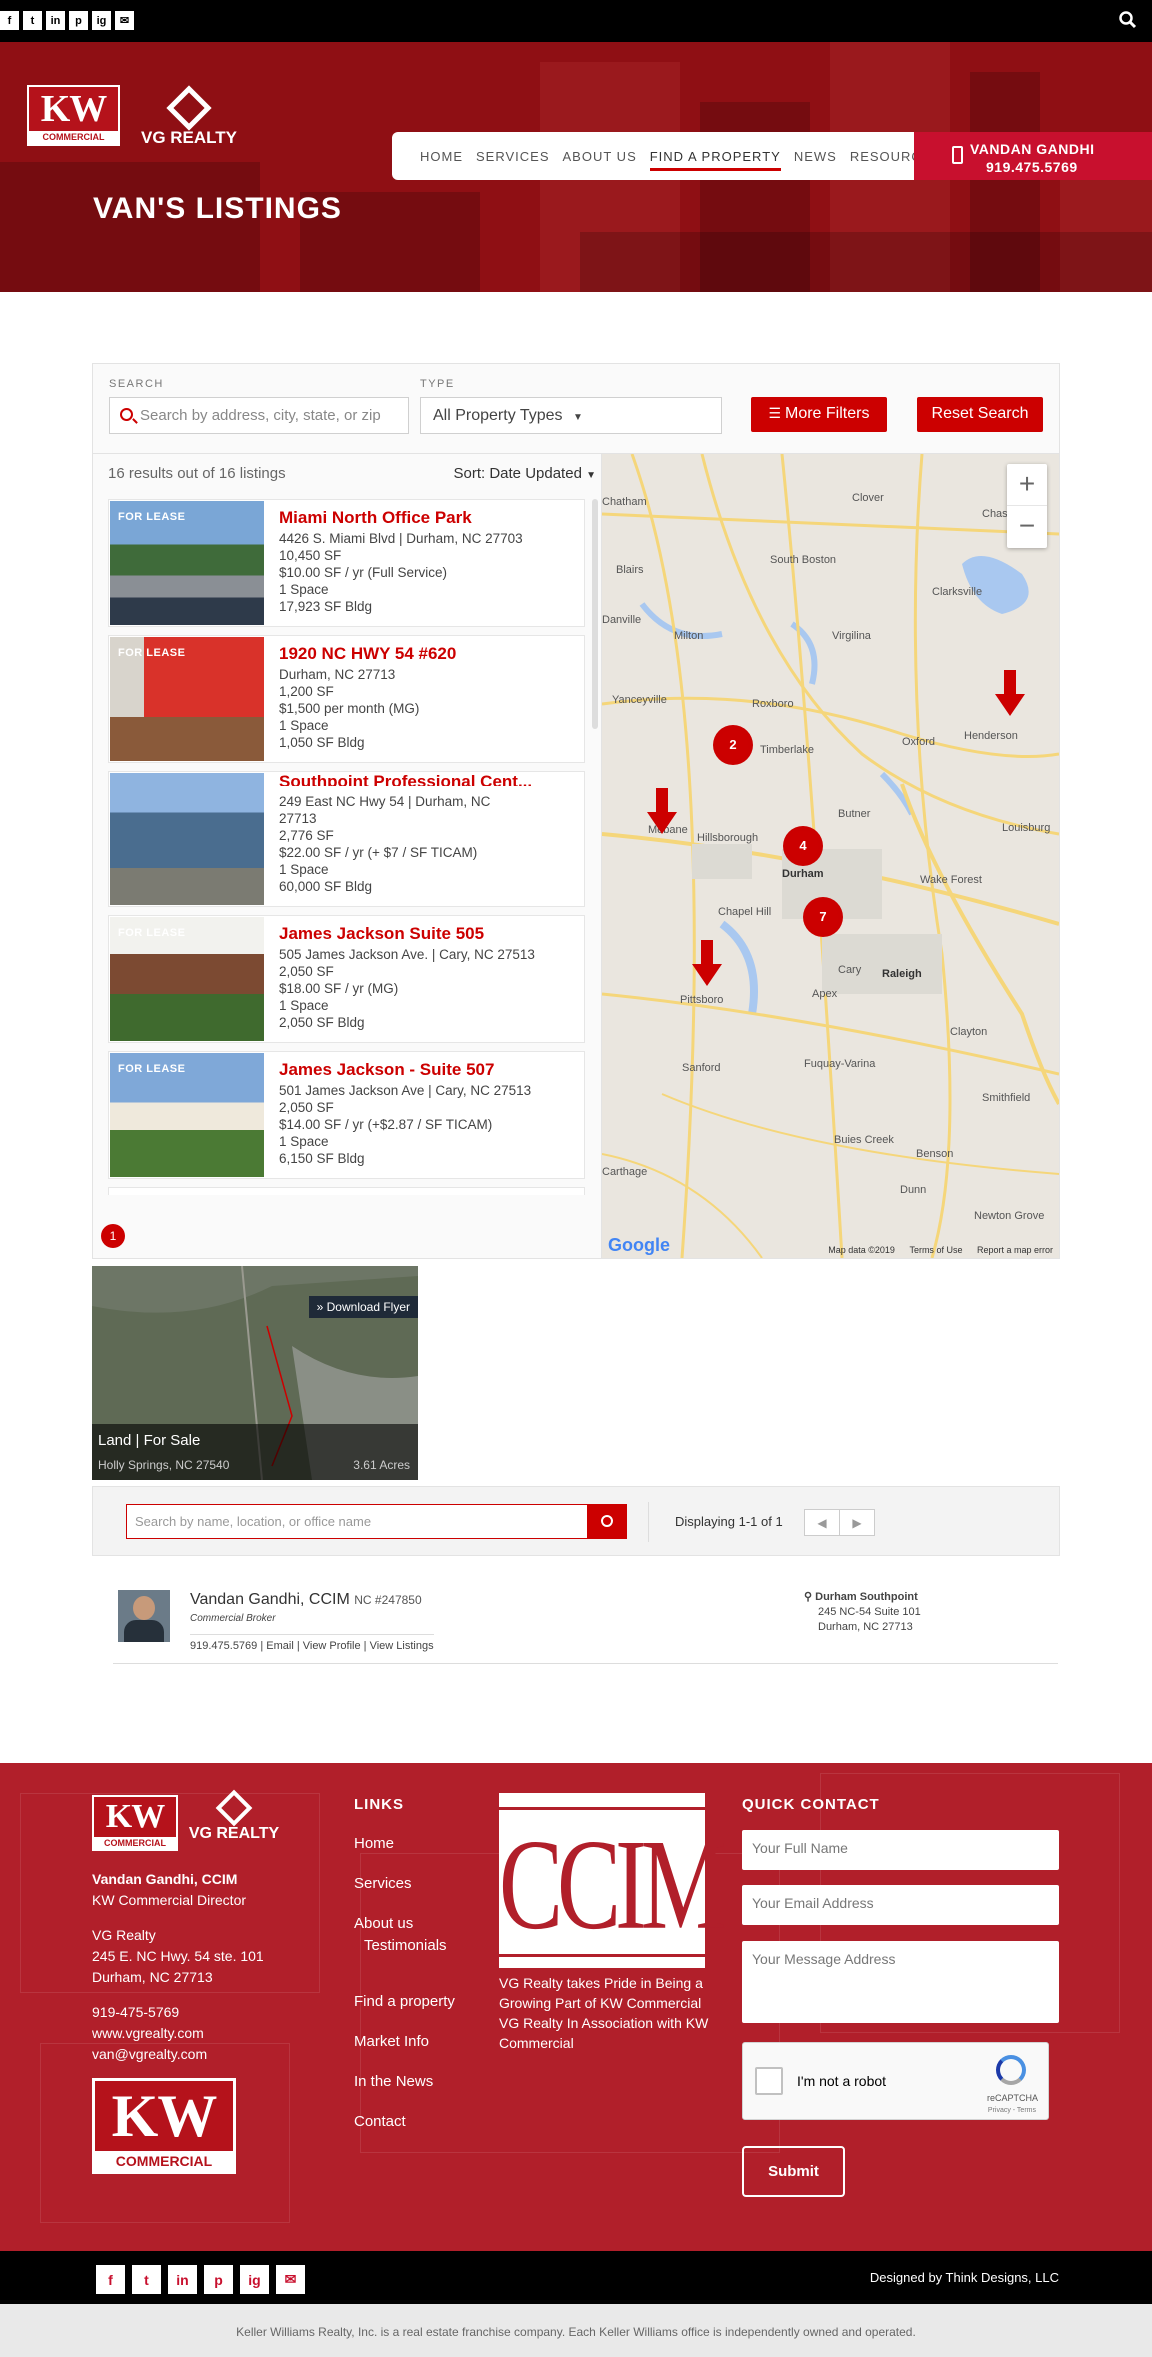  What do you see at coordinates (322, 1022) in the screenshot?
I see `listing-building-size: 2,050 SF Bldg` at bounding box center [322, 1022].